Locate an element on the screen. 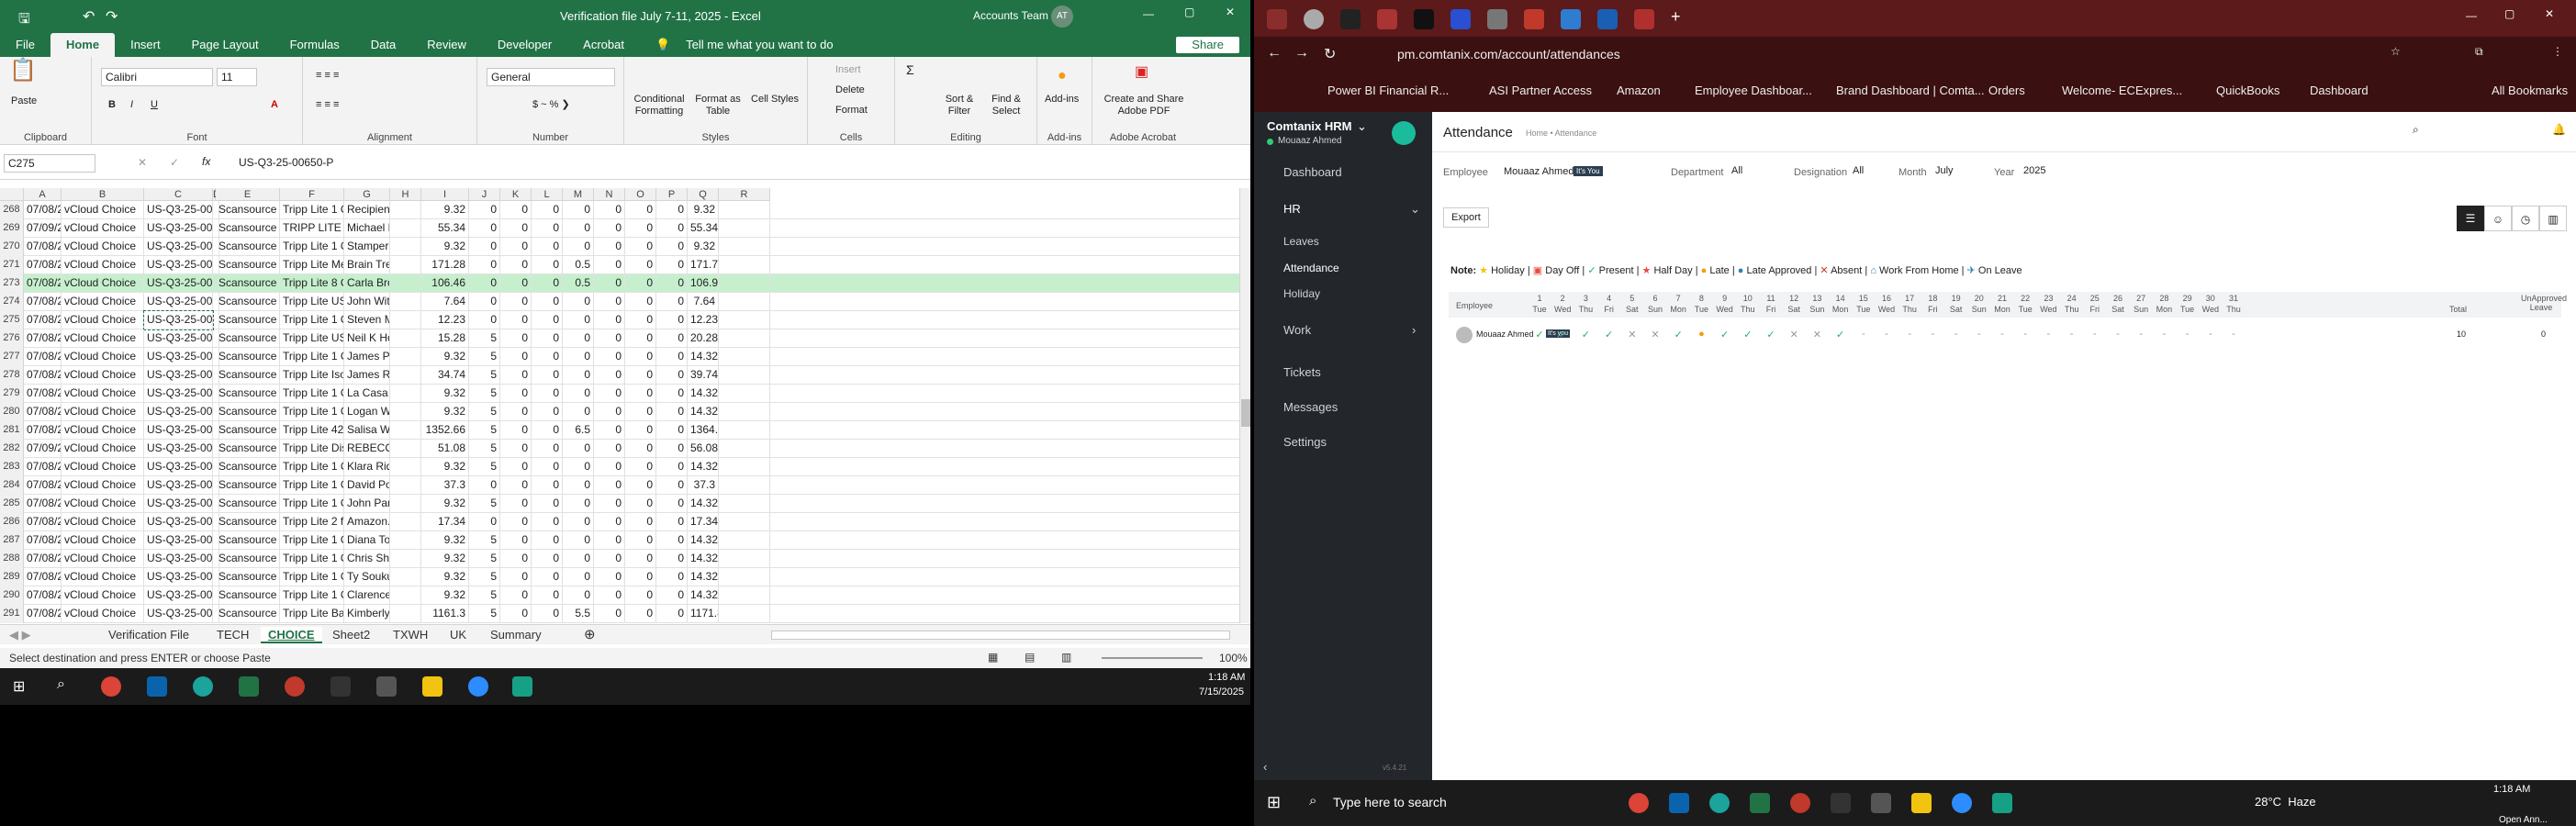 The image size is (2576, 826). zoom-level: 100% is located at coordinates (1233, 658).